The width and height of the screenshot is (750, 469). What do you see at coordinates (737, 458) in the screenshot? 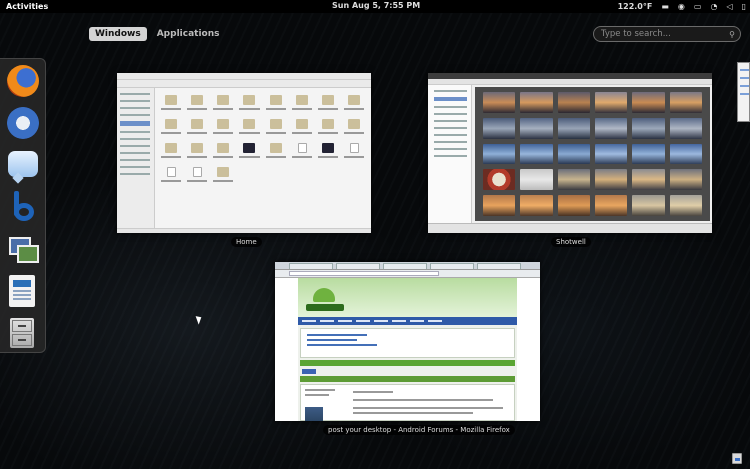
I see `message-tray-icon` at bounding box center [737, 458].